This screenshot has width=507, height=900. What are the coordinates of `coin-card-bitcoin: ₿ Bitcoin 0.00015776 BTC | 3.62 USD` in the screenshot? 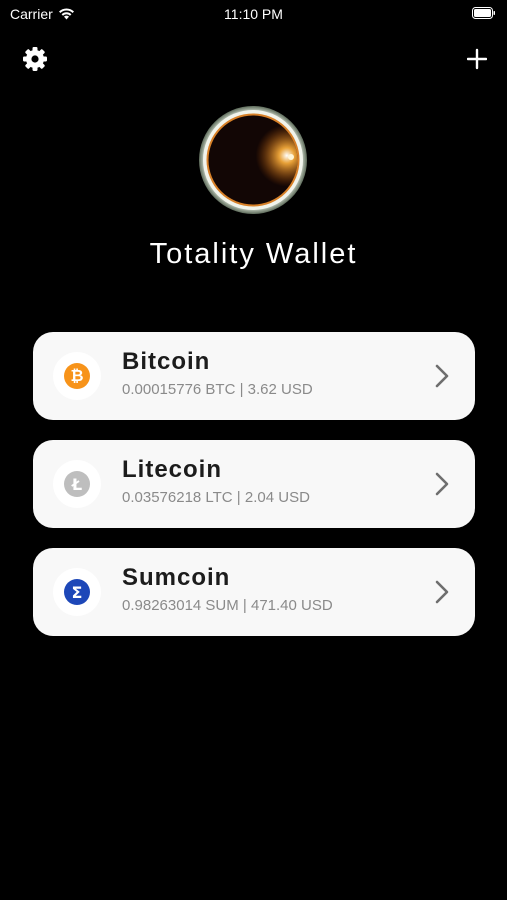 It's located at (254, 376).